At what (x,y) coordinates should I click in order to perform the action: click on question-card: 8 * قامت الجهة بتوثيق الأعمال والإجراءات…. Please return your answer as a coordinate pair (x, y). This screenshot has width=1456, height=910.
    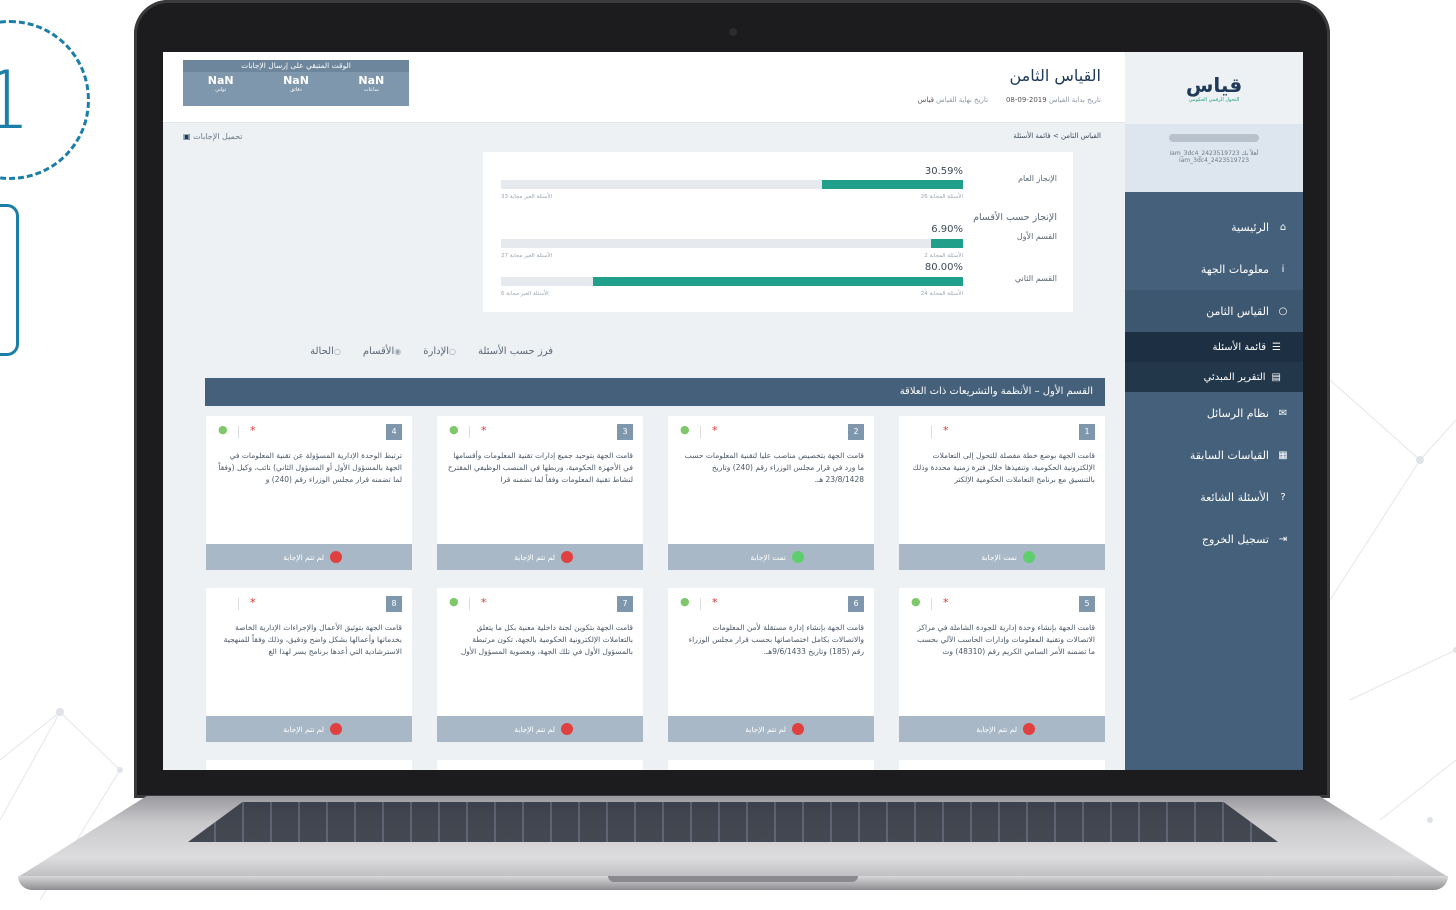
    Looking at the image, I should click on (309, 665).